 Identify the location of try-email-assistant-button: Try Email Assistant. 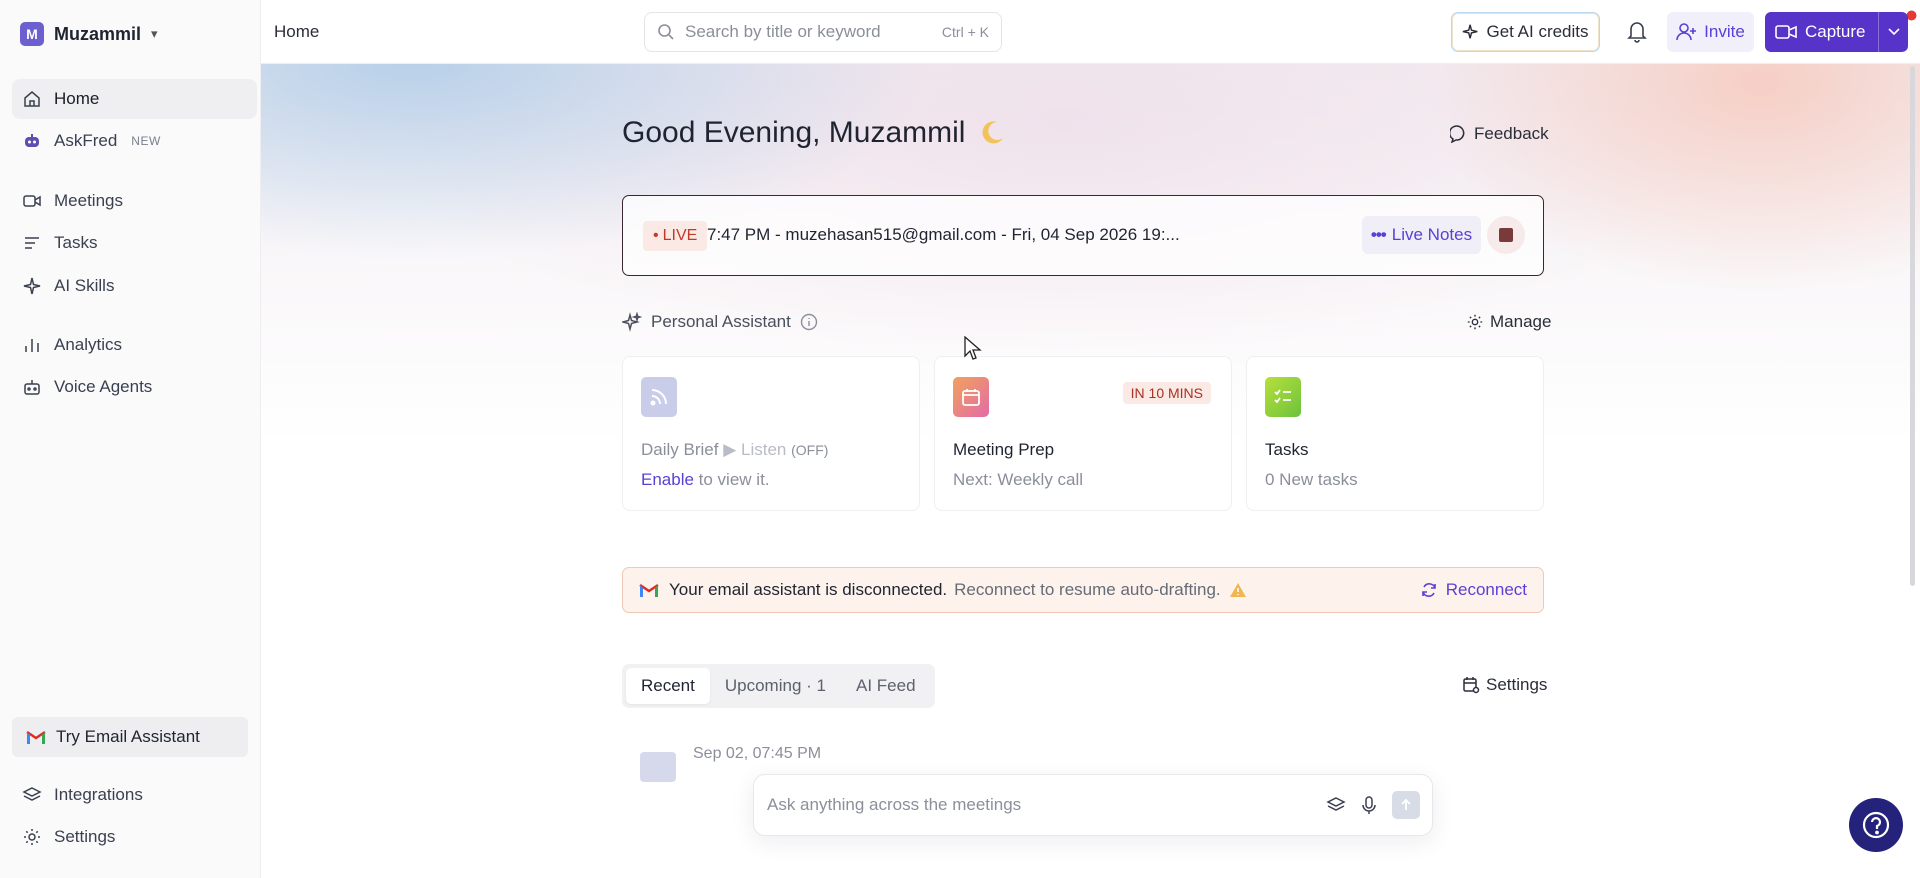
(130, 737).